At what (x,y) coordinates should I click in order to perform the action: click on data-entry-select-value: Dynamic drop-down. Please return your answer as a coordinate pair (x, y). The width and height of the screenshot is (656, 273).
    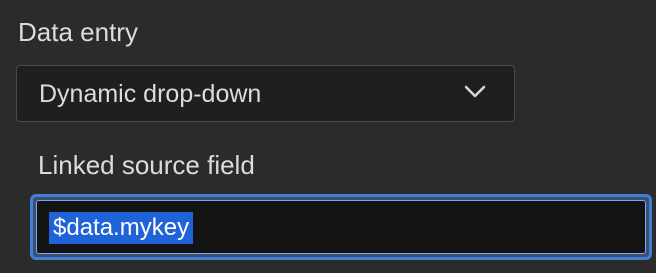
    Looking at the image, I should click on (150, 94).